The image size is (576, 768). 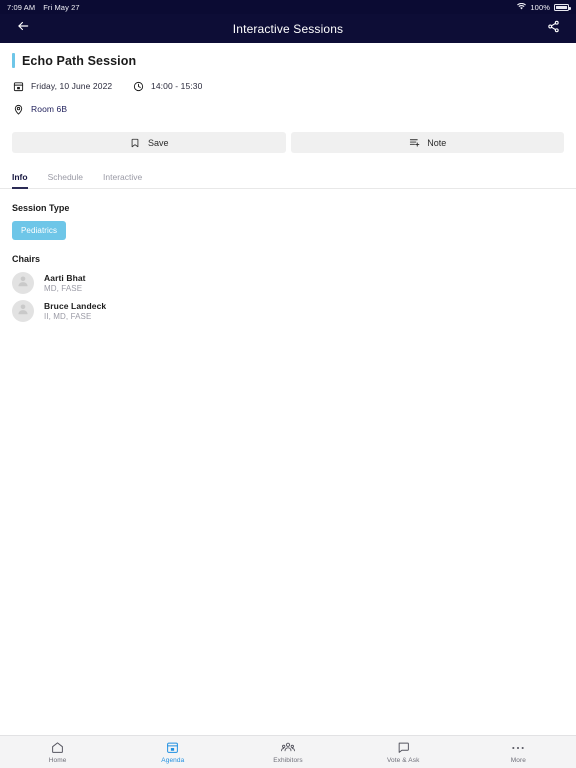 I want to click on battery-percent: 100%, so click(x=540, y=7).